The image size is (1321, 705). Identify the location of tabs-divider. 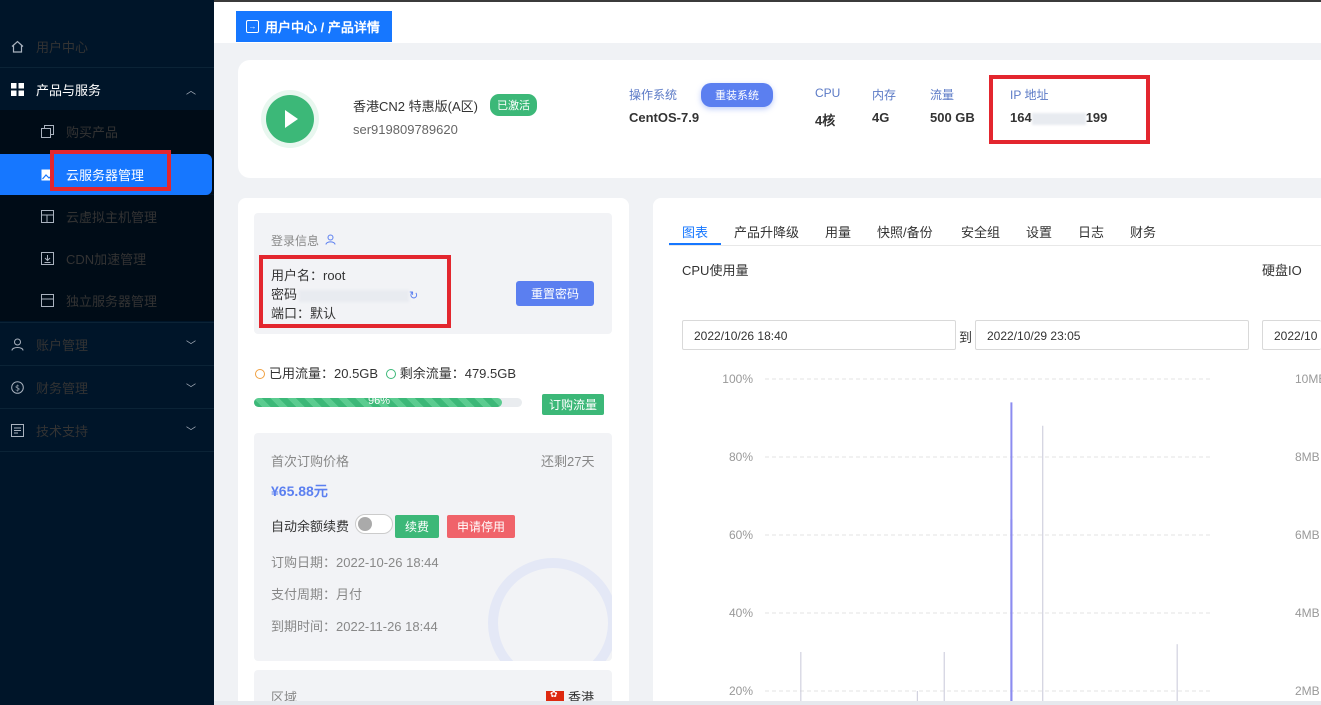
(995, 245).